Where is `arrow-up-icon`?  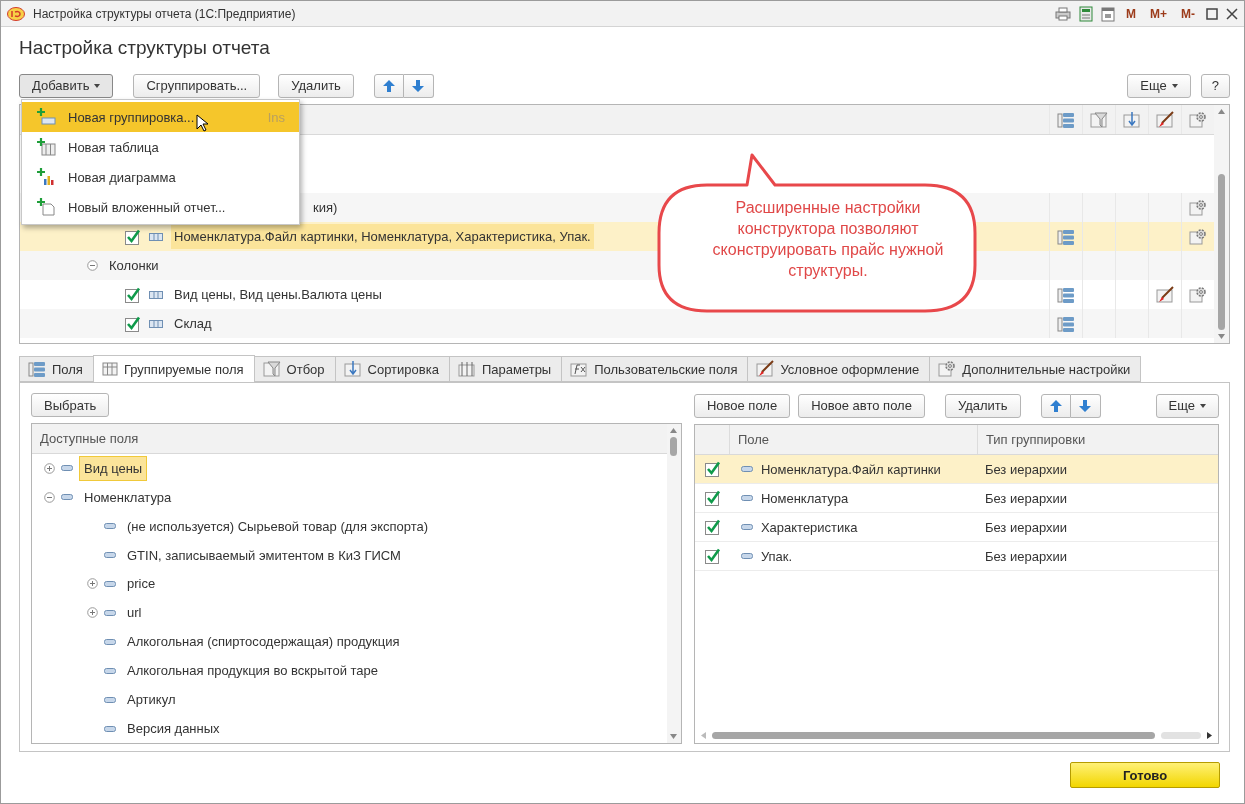
arrow-up-icon is located at coordinates (388, 85).